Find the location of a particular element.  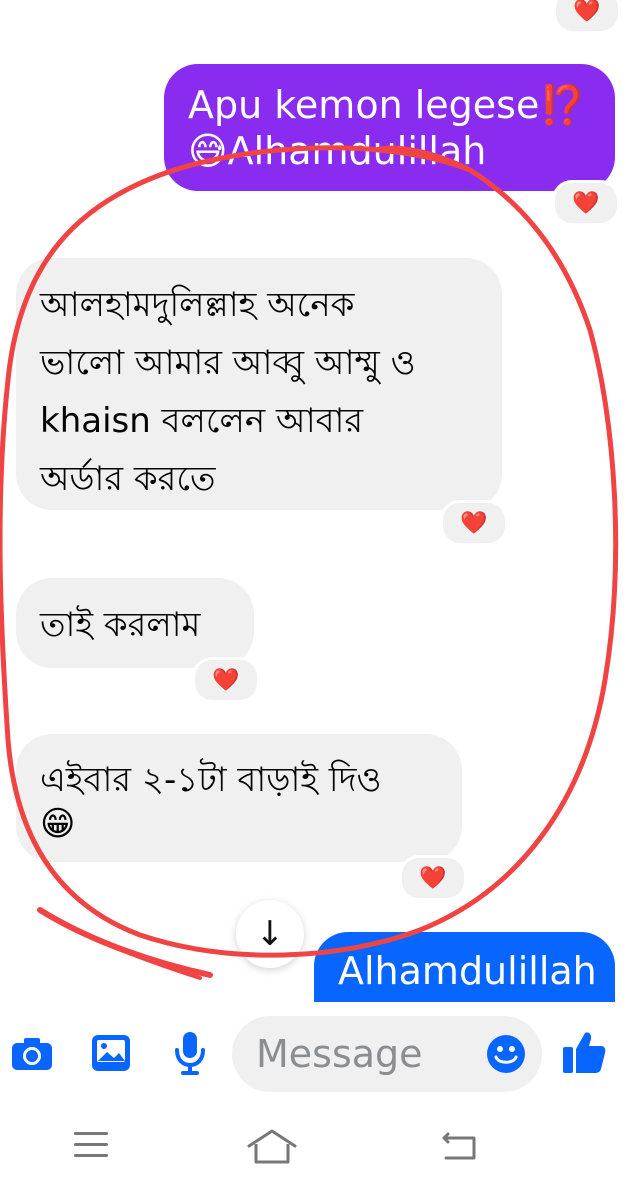

gallery-button is located at coordinates (111, 1053).